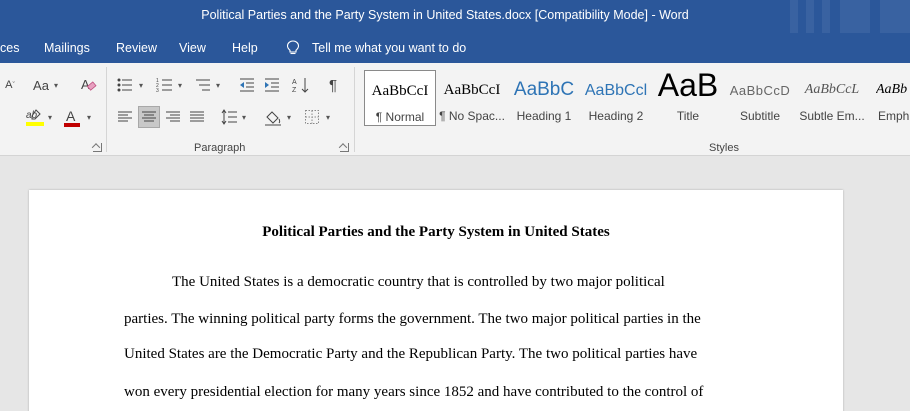 The width and height of the screenshot is (910, 411). Describe the element at coordinates (389, 48) in the screenshot. I see `tell-me-search: Tell me what you want to do` at that location.